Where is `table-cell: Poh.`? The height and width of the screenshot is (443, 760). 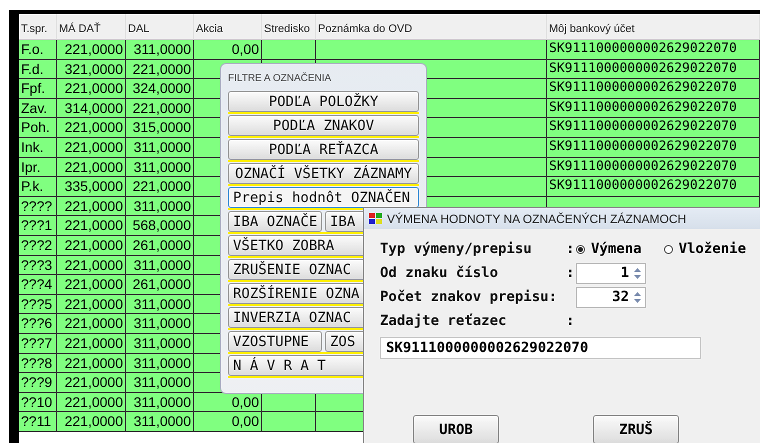 table-cell: Poh. is located at coordinates (38, 128).